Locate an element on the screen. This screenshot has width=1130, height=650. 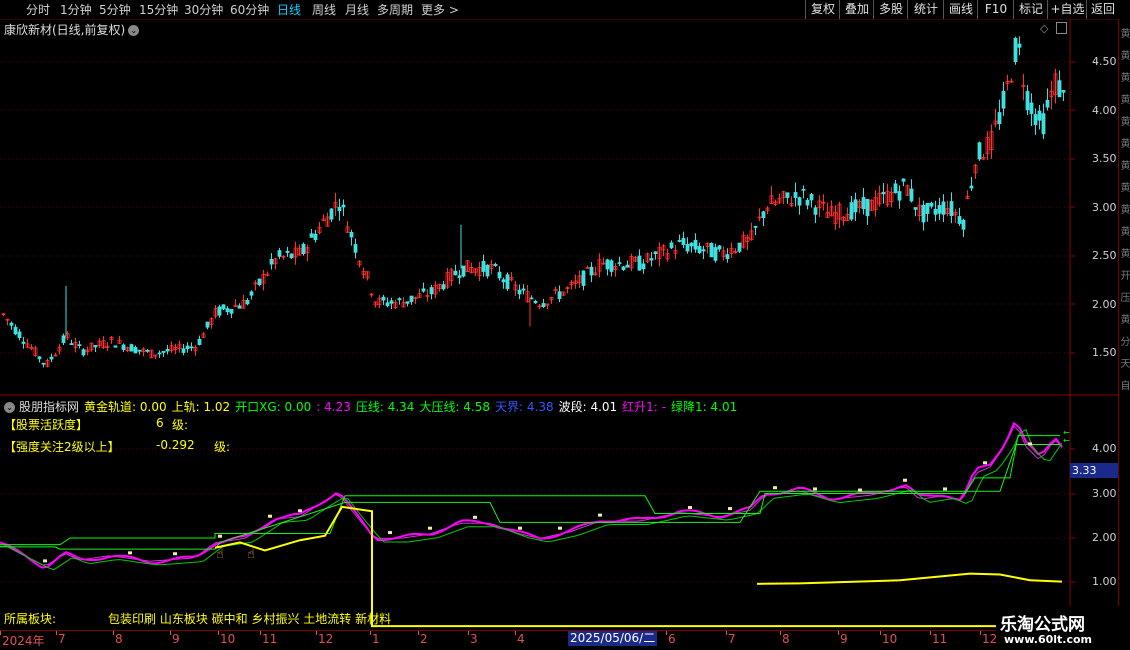
chevron-down-icon: ⌄ is located at coordinates (9, 407).